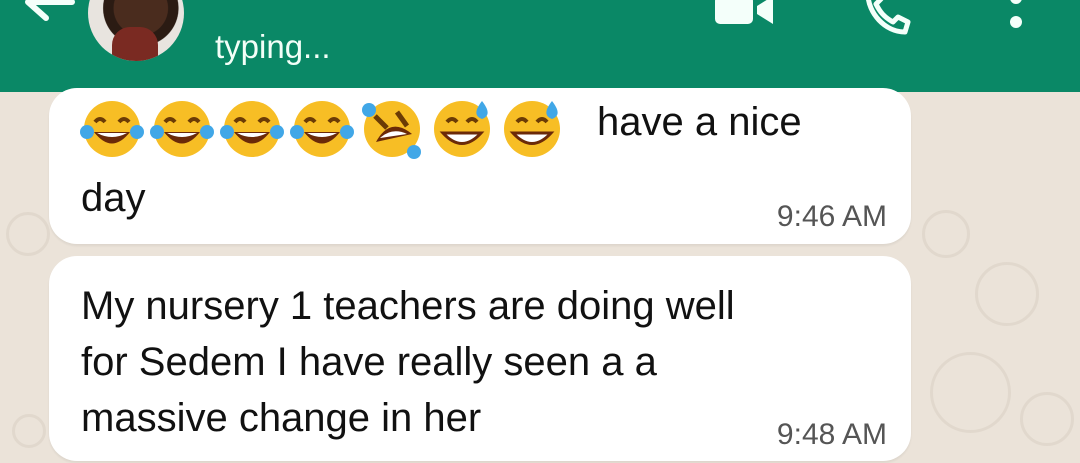  Describe the element at coordinates (136, 30) in the screenshot. I see `contact-avatar` at that location.